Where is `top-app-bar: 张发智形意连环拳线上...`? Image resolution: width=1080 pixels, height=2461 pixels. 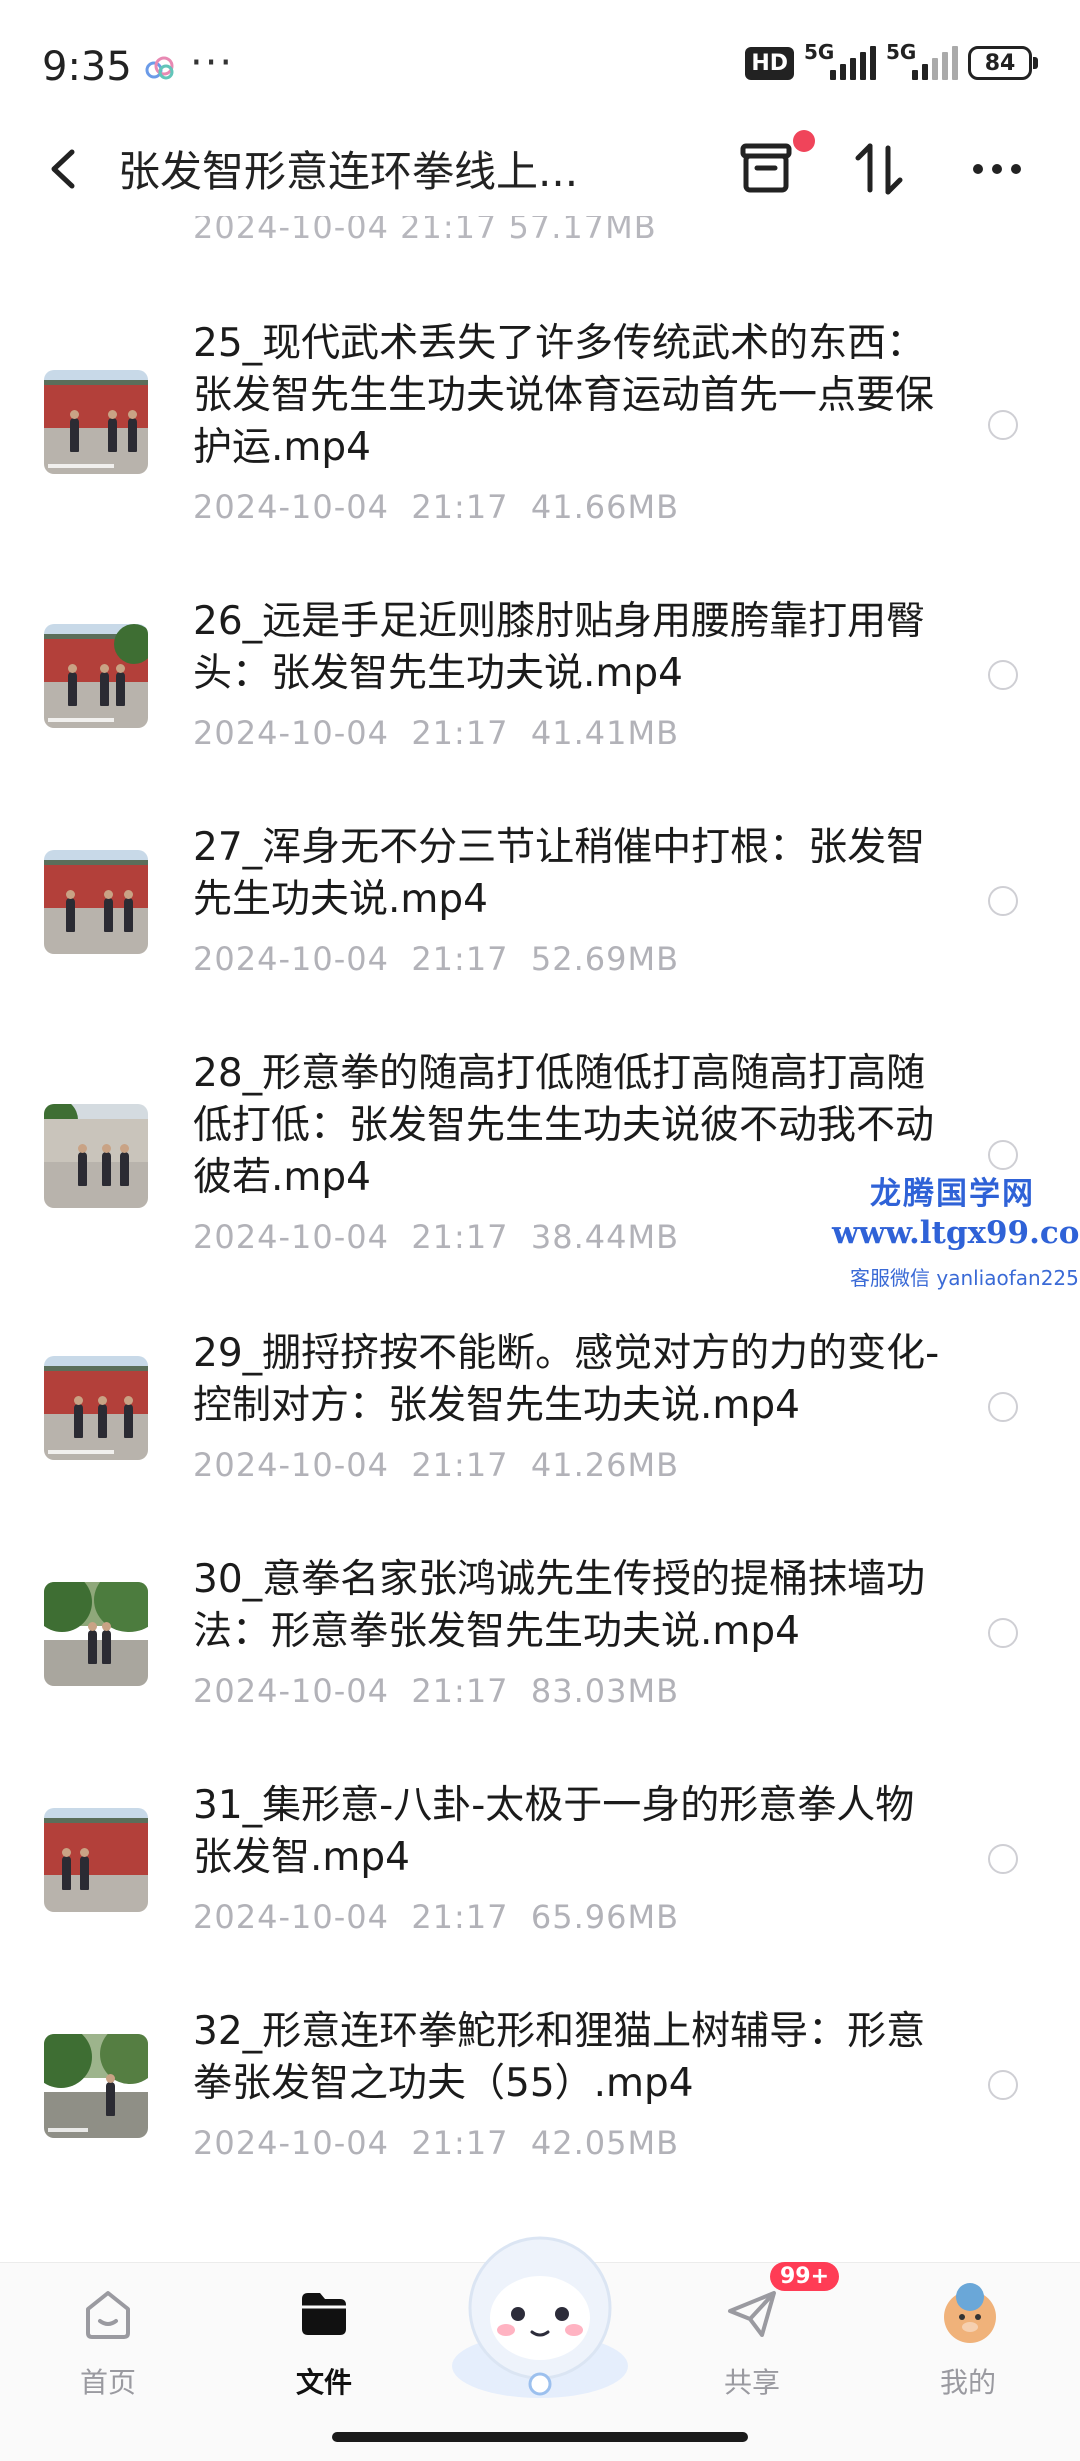 top-app-bar: 张发智形意连环拳线上... is located at coordinates (540, 168).